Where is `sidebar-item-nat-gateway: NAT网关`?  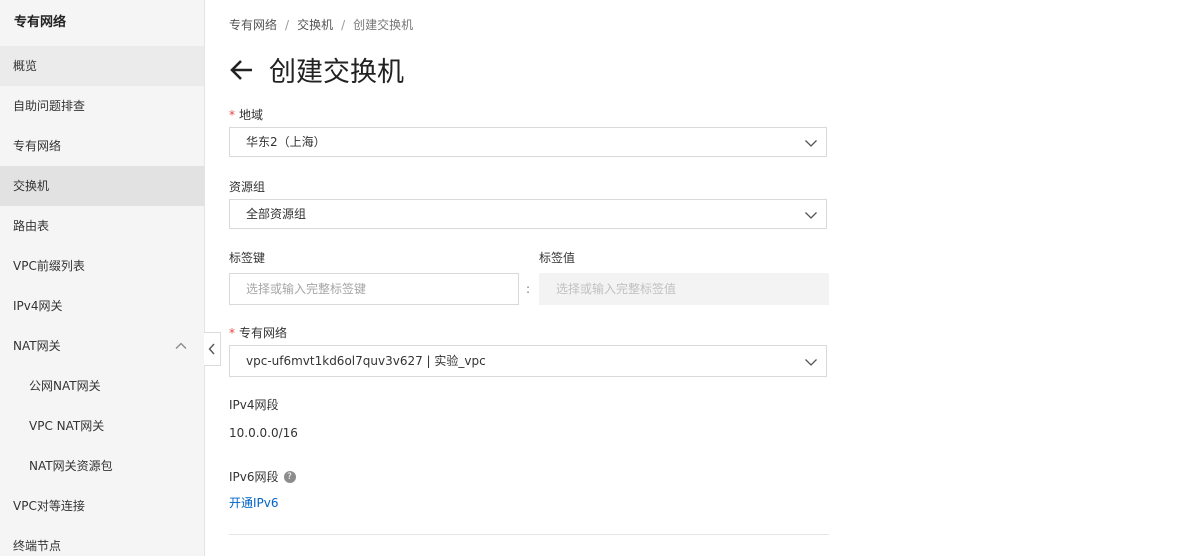
sidebar-item-nat-gateway: NAT网关 is located at coordinates (102, 346).